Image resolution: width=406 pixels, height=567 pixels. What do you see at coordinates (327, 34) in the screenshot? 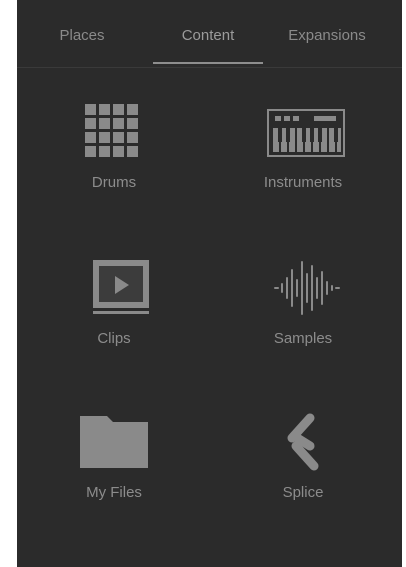
I see `tab-expansions: Expansions` at bounding box center [327, 34].